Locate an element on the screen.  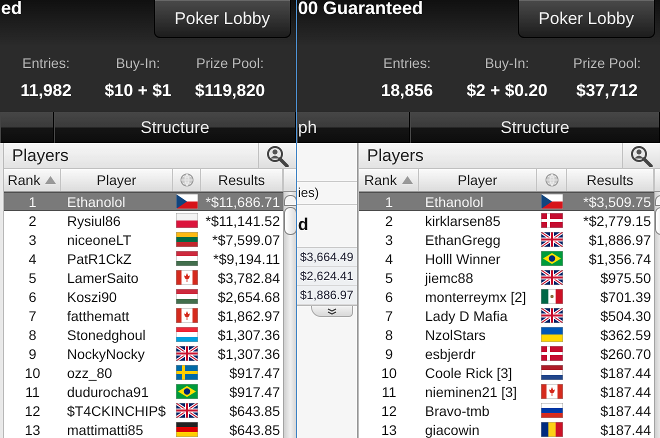
section-heading: d is located at coordinates (303, 225).